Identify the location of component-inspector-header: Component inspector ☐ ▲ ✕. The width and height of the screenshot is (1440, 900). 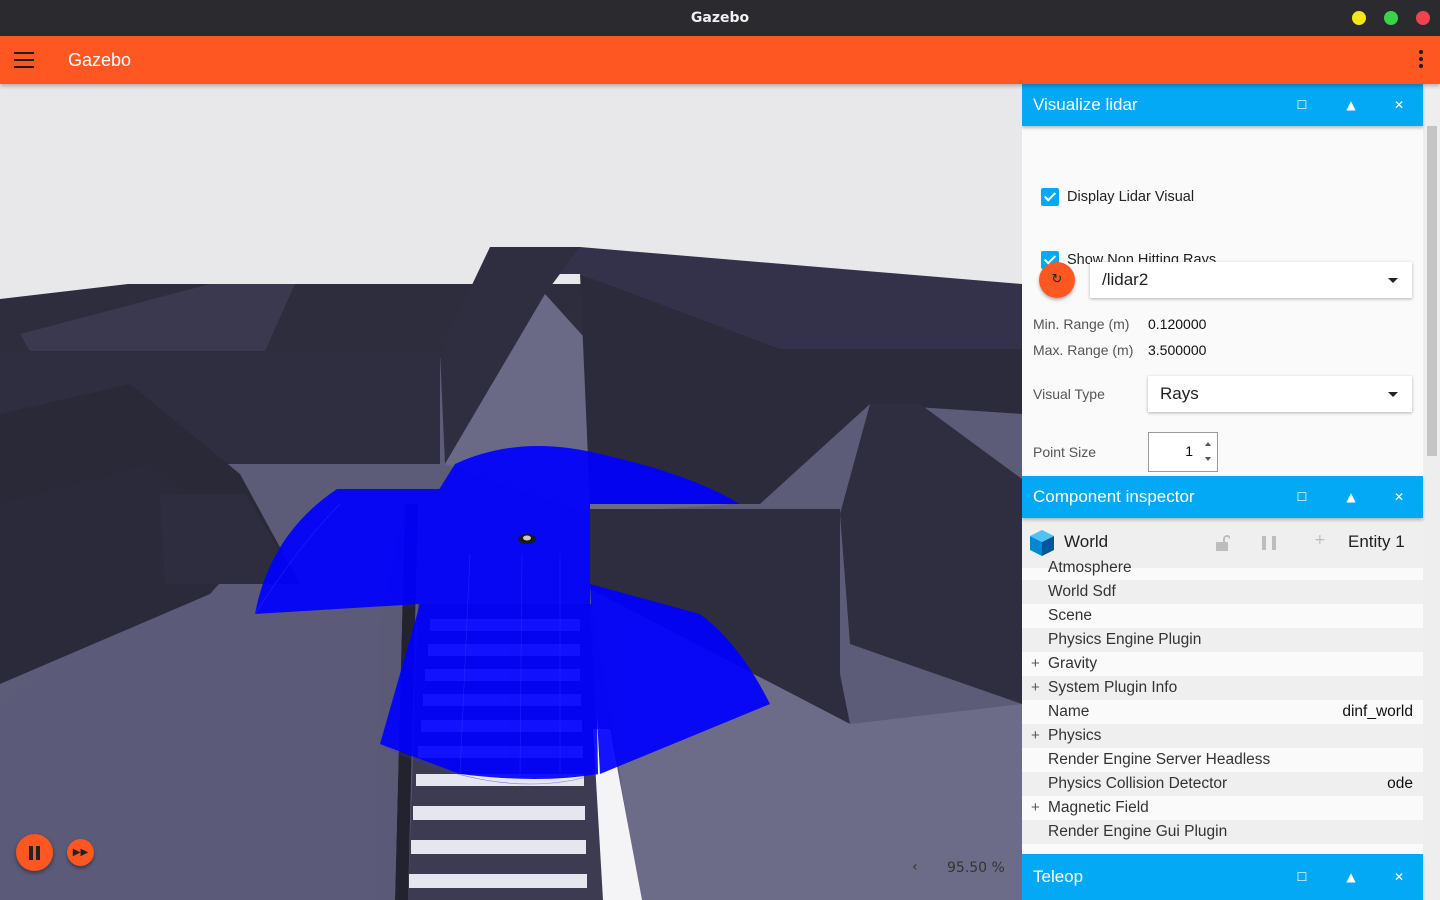
(1222, 497).